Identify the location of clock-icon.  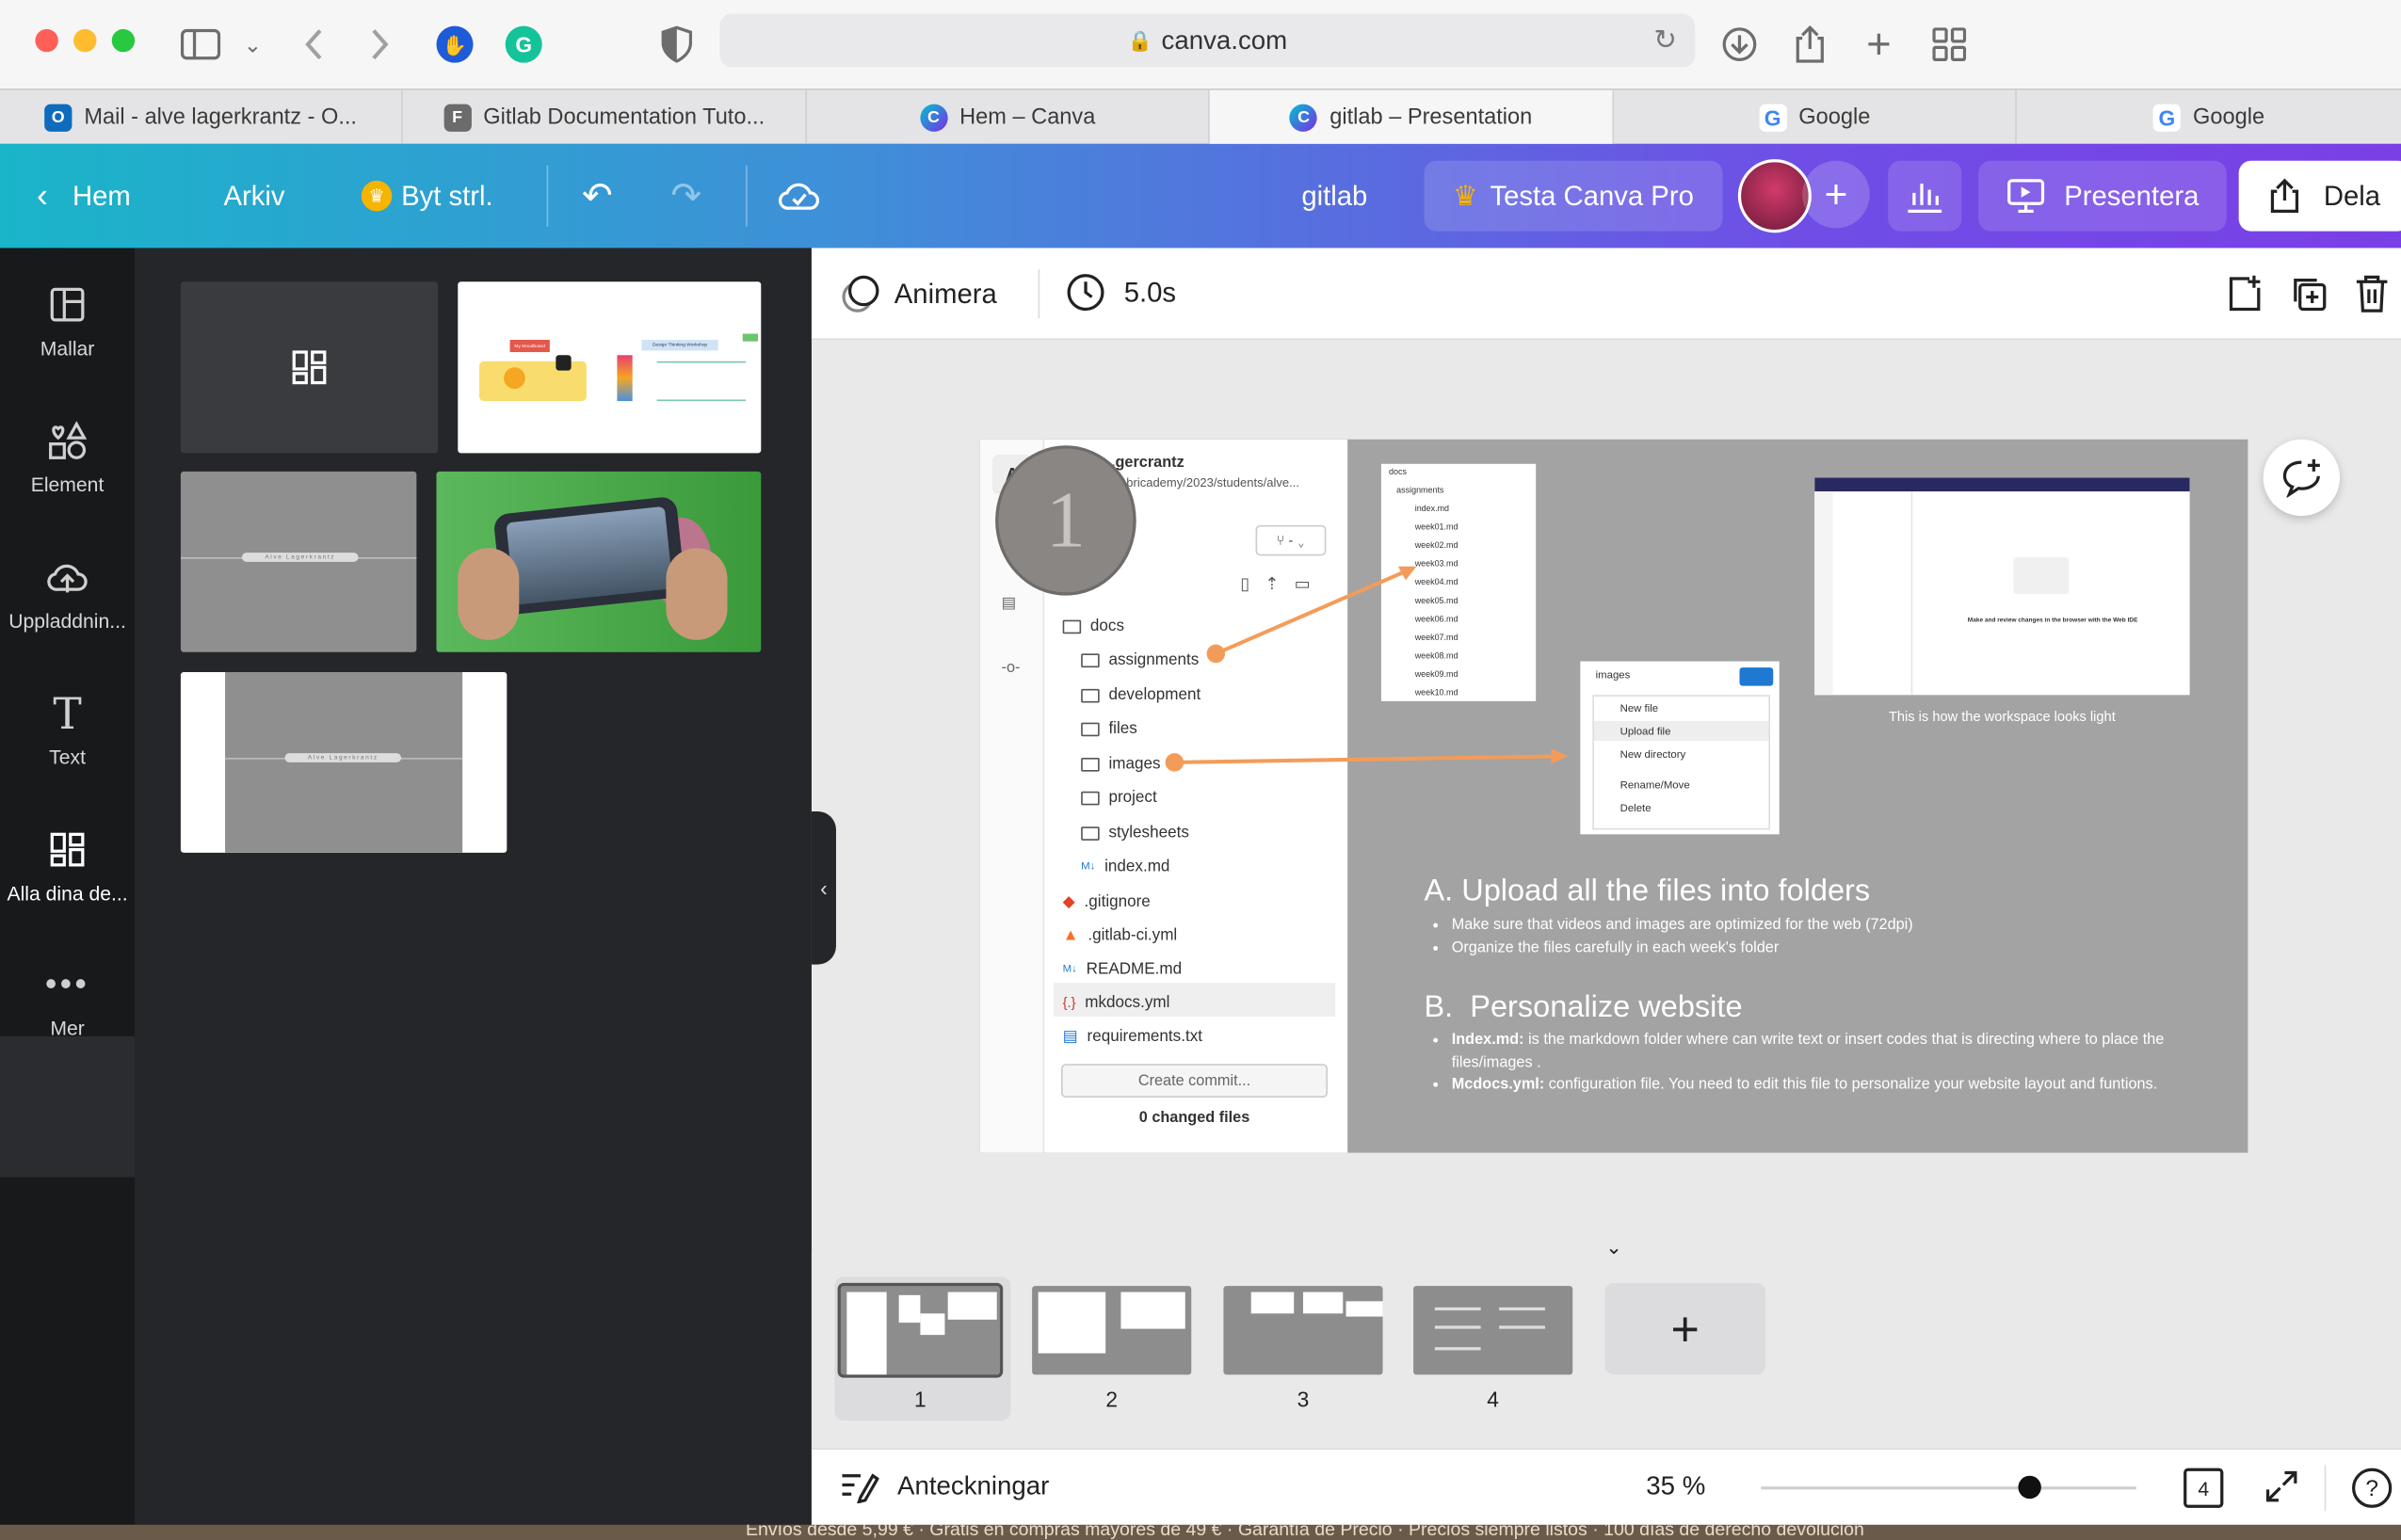
(1085, 293).